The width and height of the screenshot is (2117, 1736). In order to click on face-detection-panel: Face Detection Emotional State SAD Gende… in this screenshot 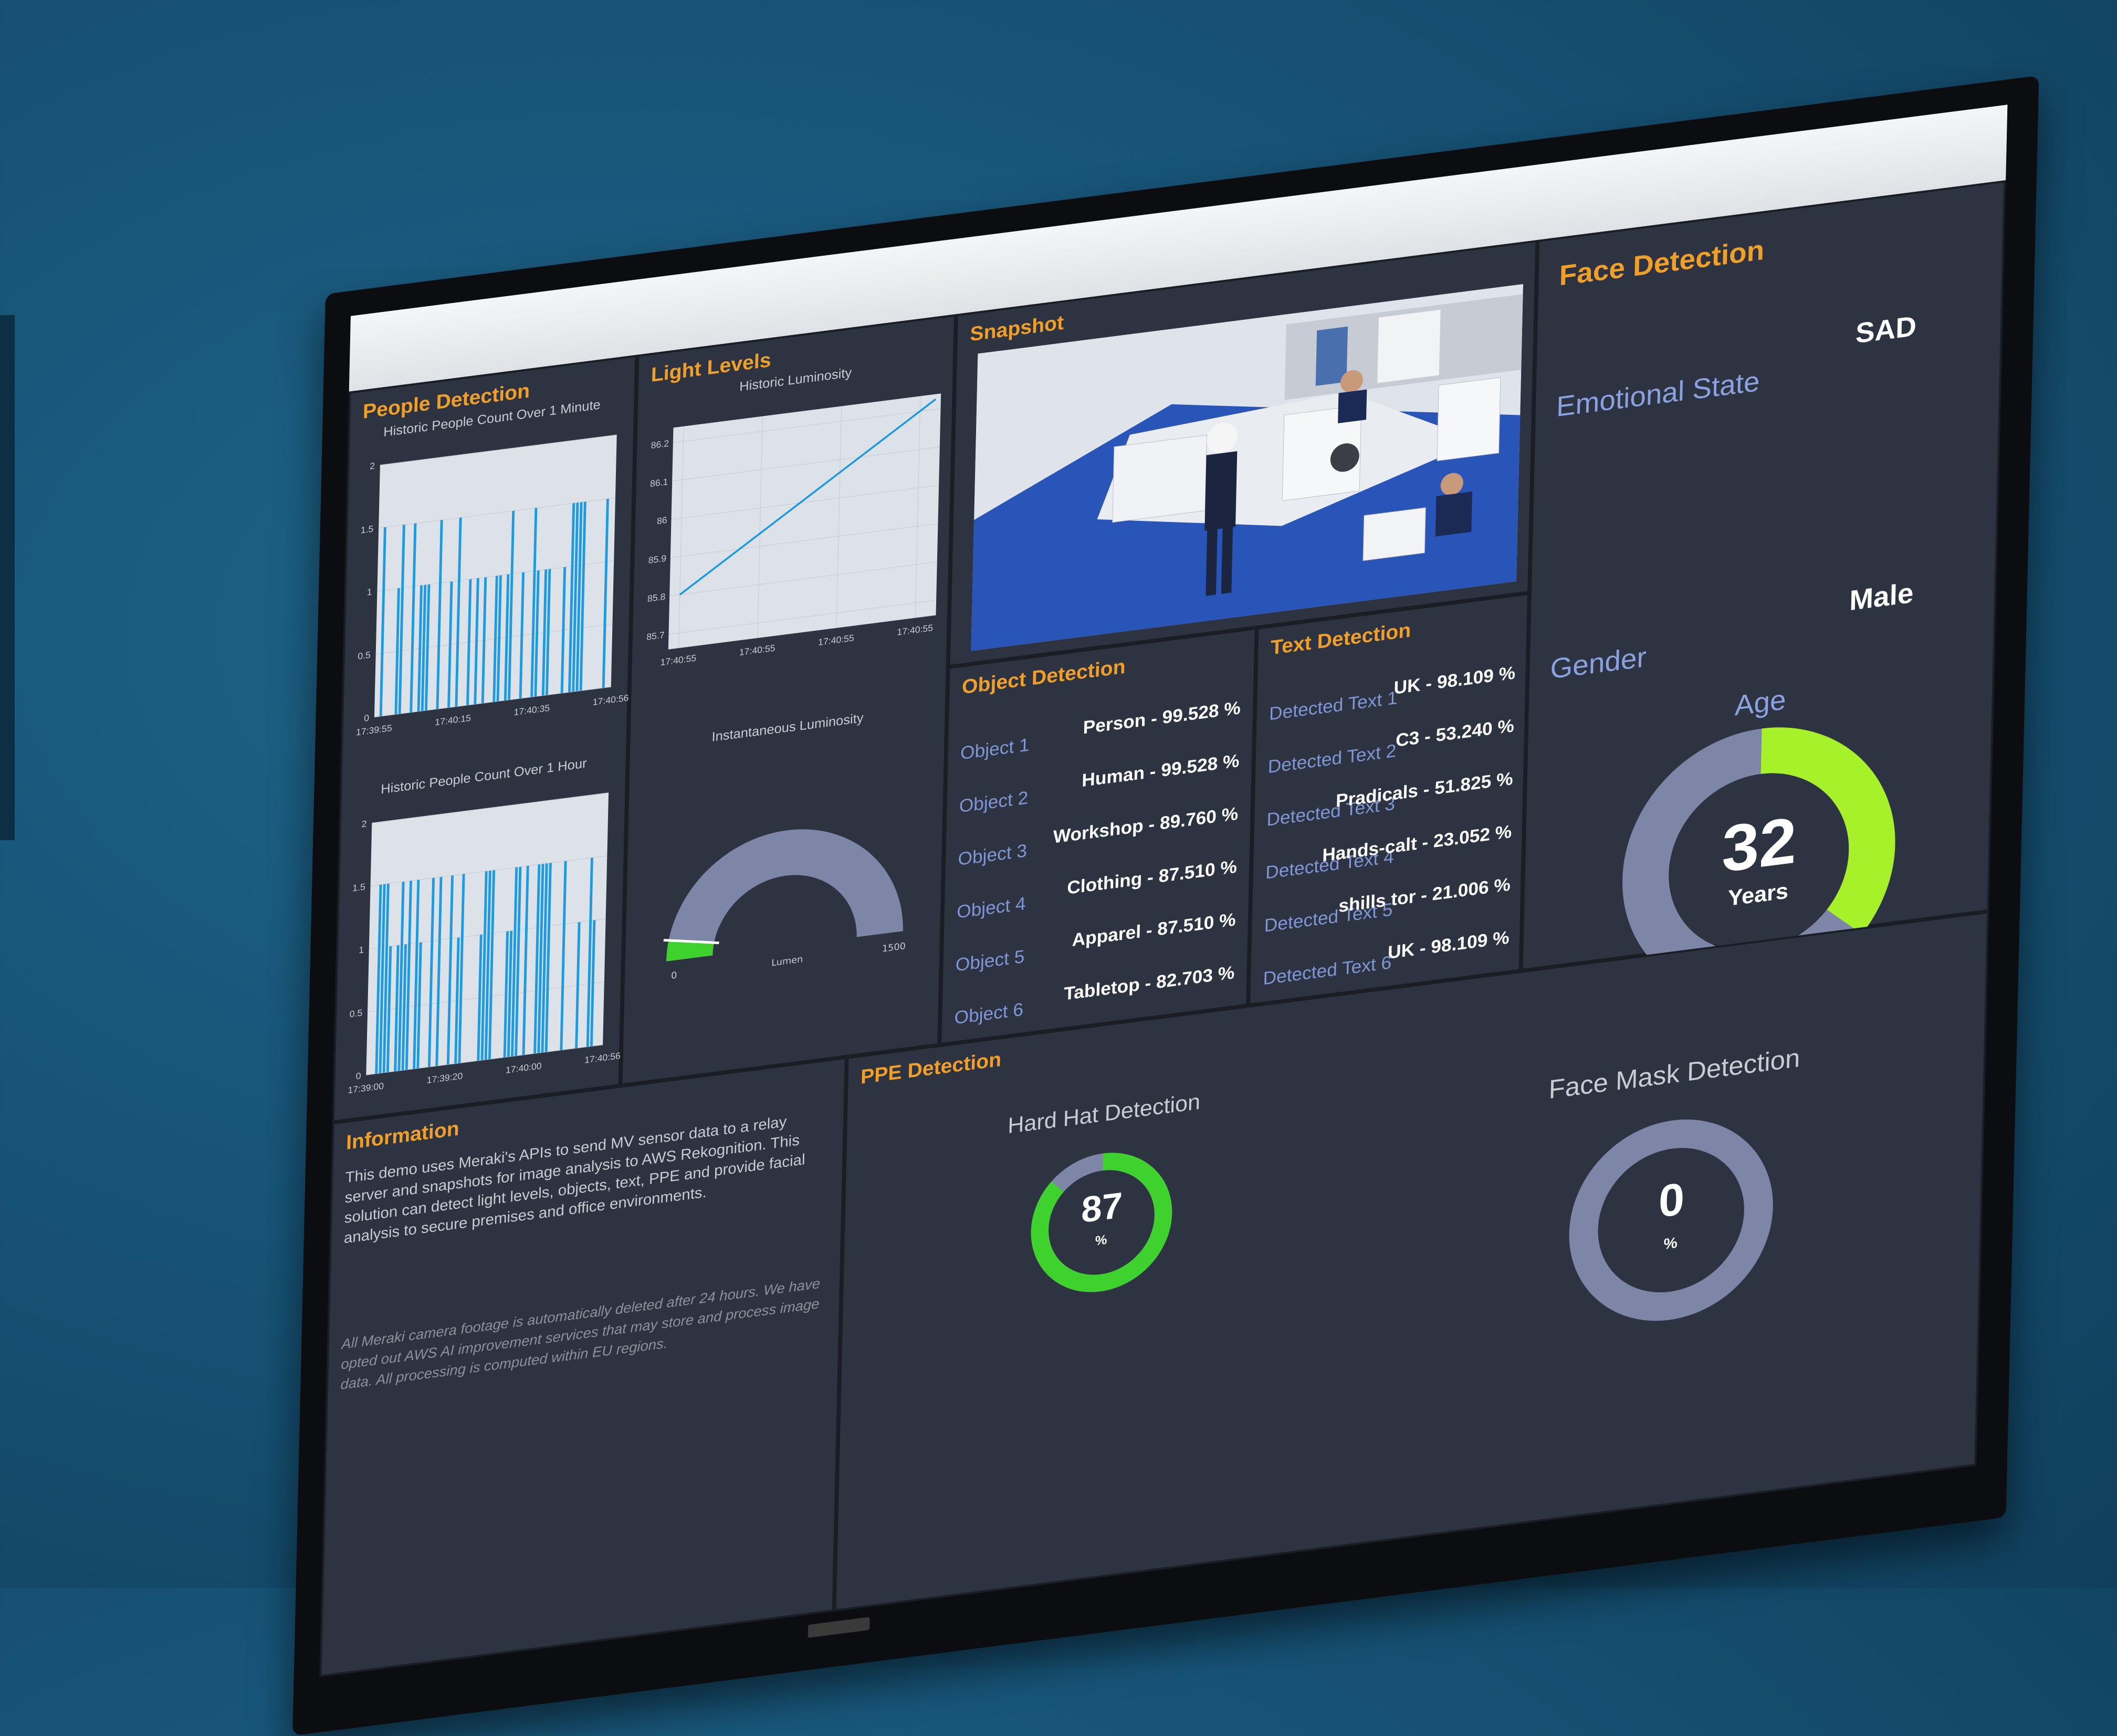, I will do `click(1763, 588)`.